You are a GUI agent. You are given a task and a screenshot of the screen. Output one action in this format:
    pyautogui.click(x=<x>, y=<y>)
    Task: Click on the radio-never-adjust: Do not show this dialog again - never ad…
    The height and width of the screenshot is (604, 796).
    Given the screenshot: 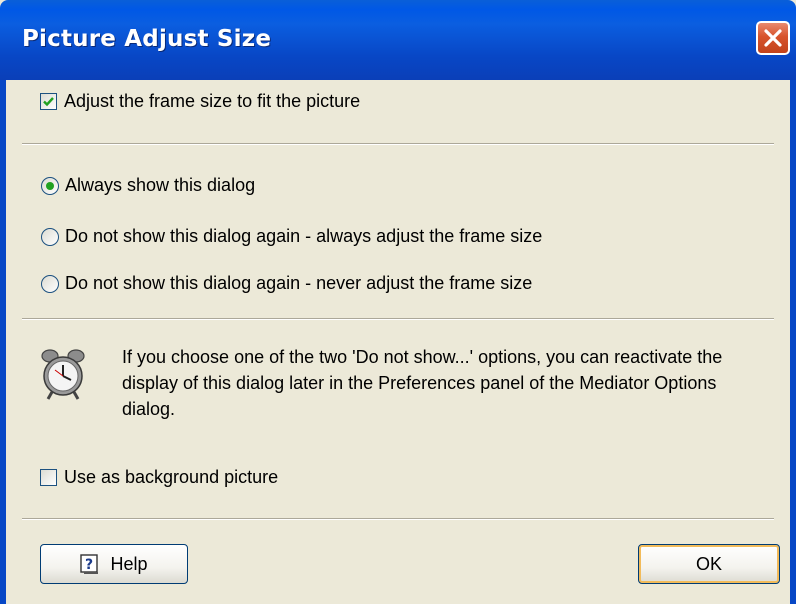 What is the action you would take?
    pyautogui.click(x=286, y=283)
    